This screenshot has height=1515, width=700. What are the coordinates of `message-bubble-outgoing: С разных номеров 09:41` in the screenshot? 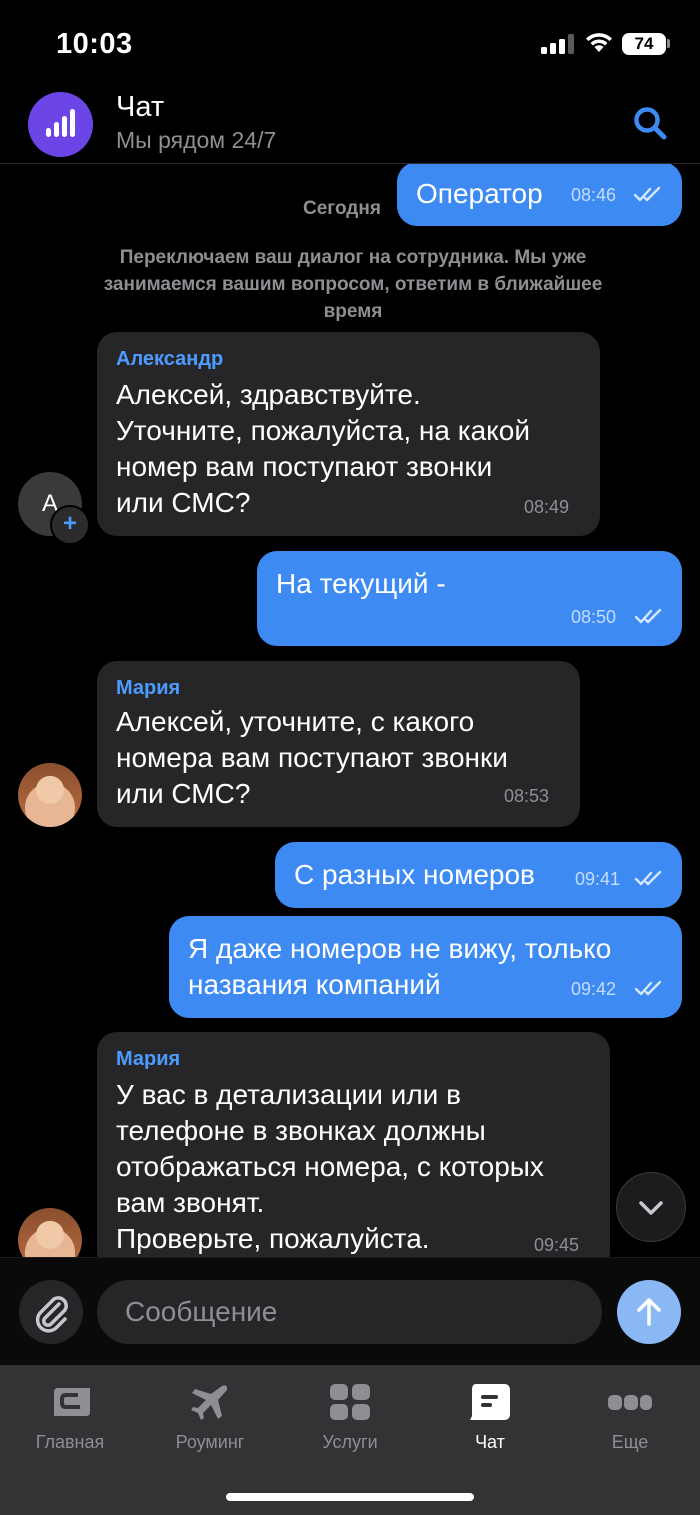 It's located at (478, 875).